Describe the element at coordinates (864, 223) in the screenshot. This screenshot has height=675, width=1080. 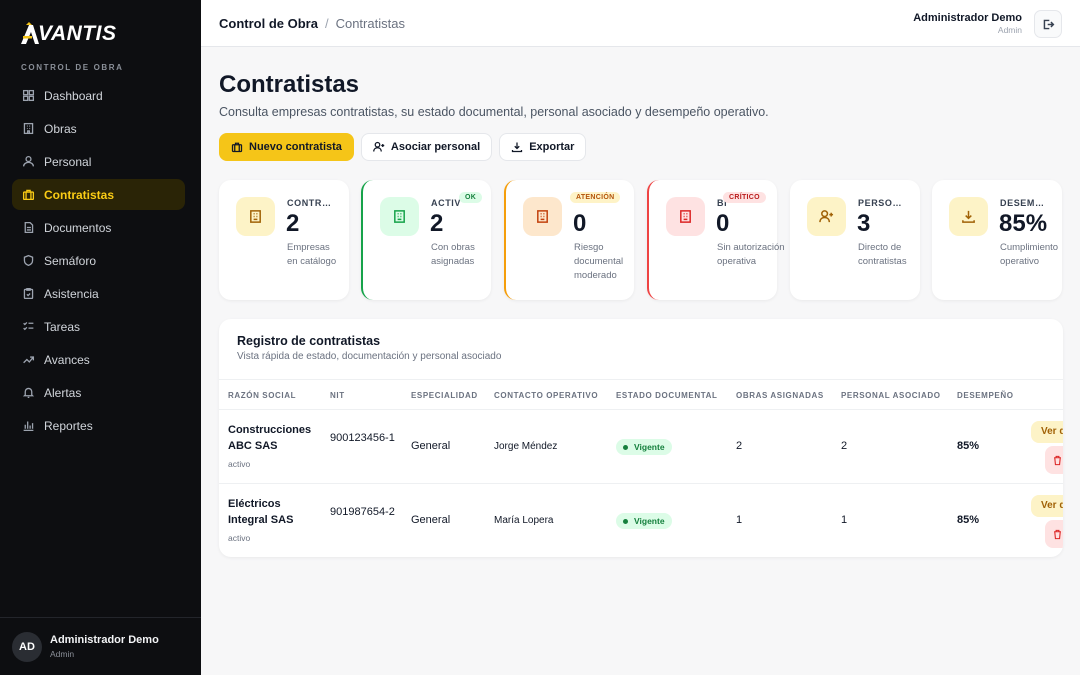
I see `stat-value: 3` at that location.